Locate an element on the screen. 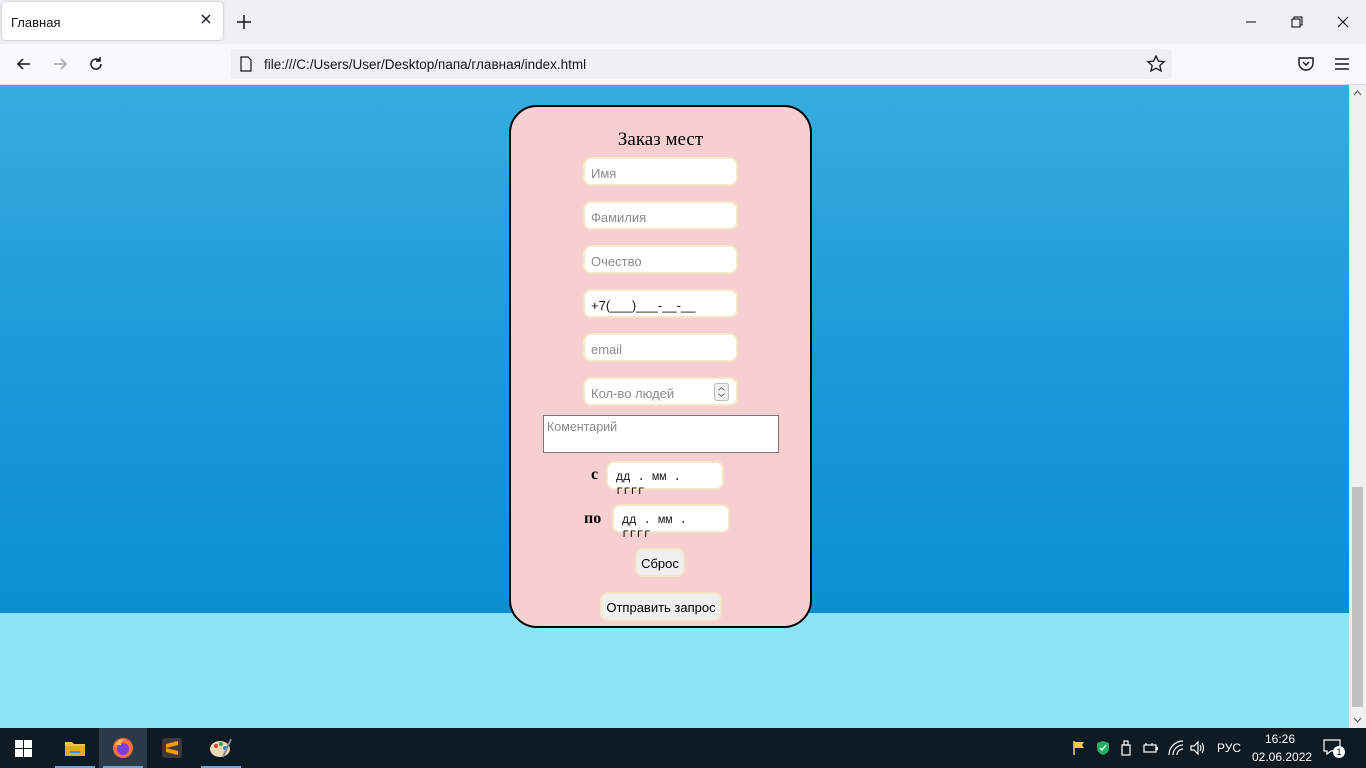 Image resolution: width=1366 pixels, height=768 pixels. bookmark-star-icon is located at coordinates (1156, 64).